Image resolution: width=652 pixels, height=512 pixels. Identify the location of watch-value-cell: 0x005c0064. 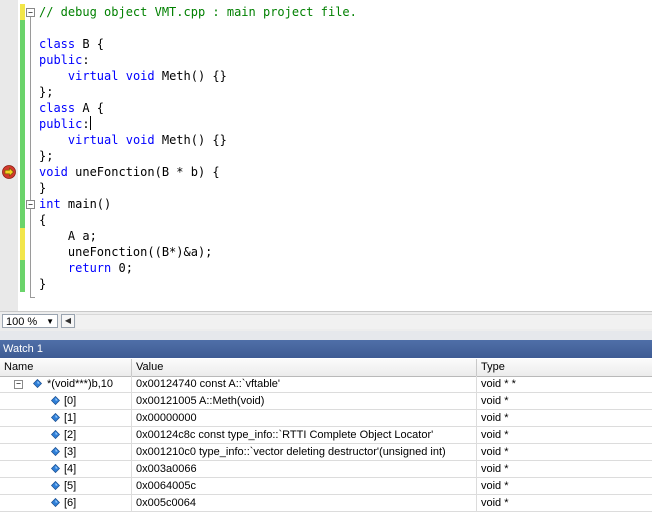
(304, 503).